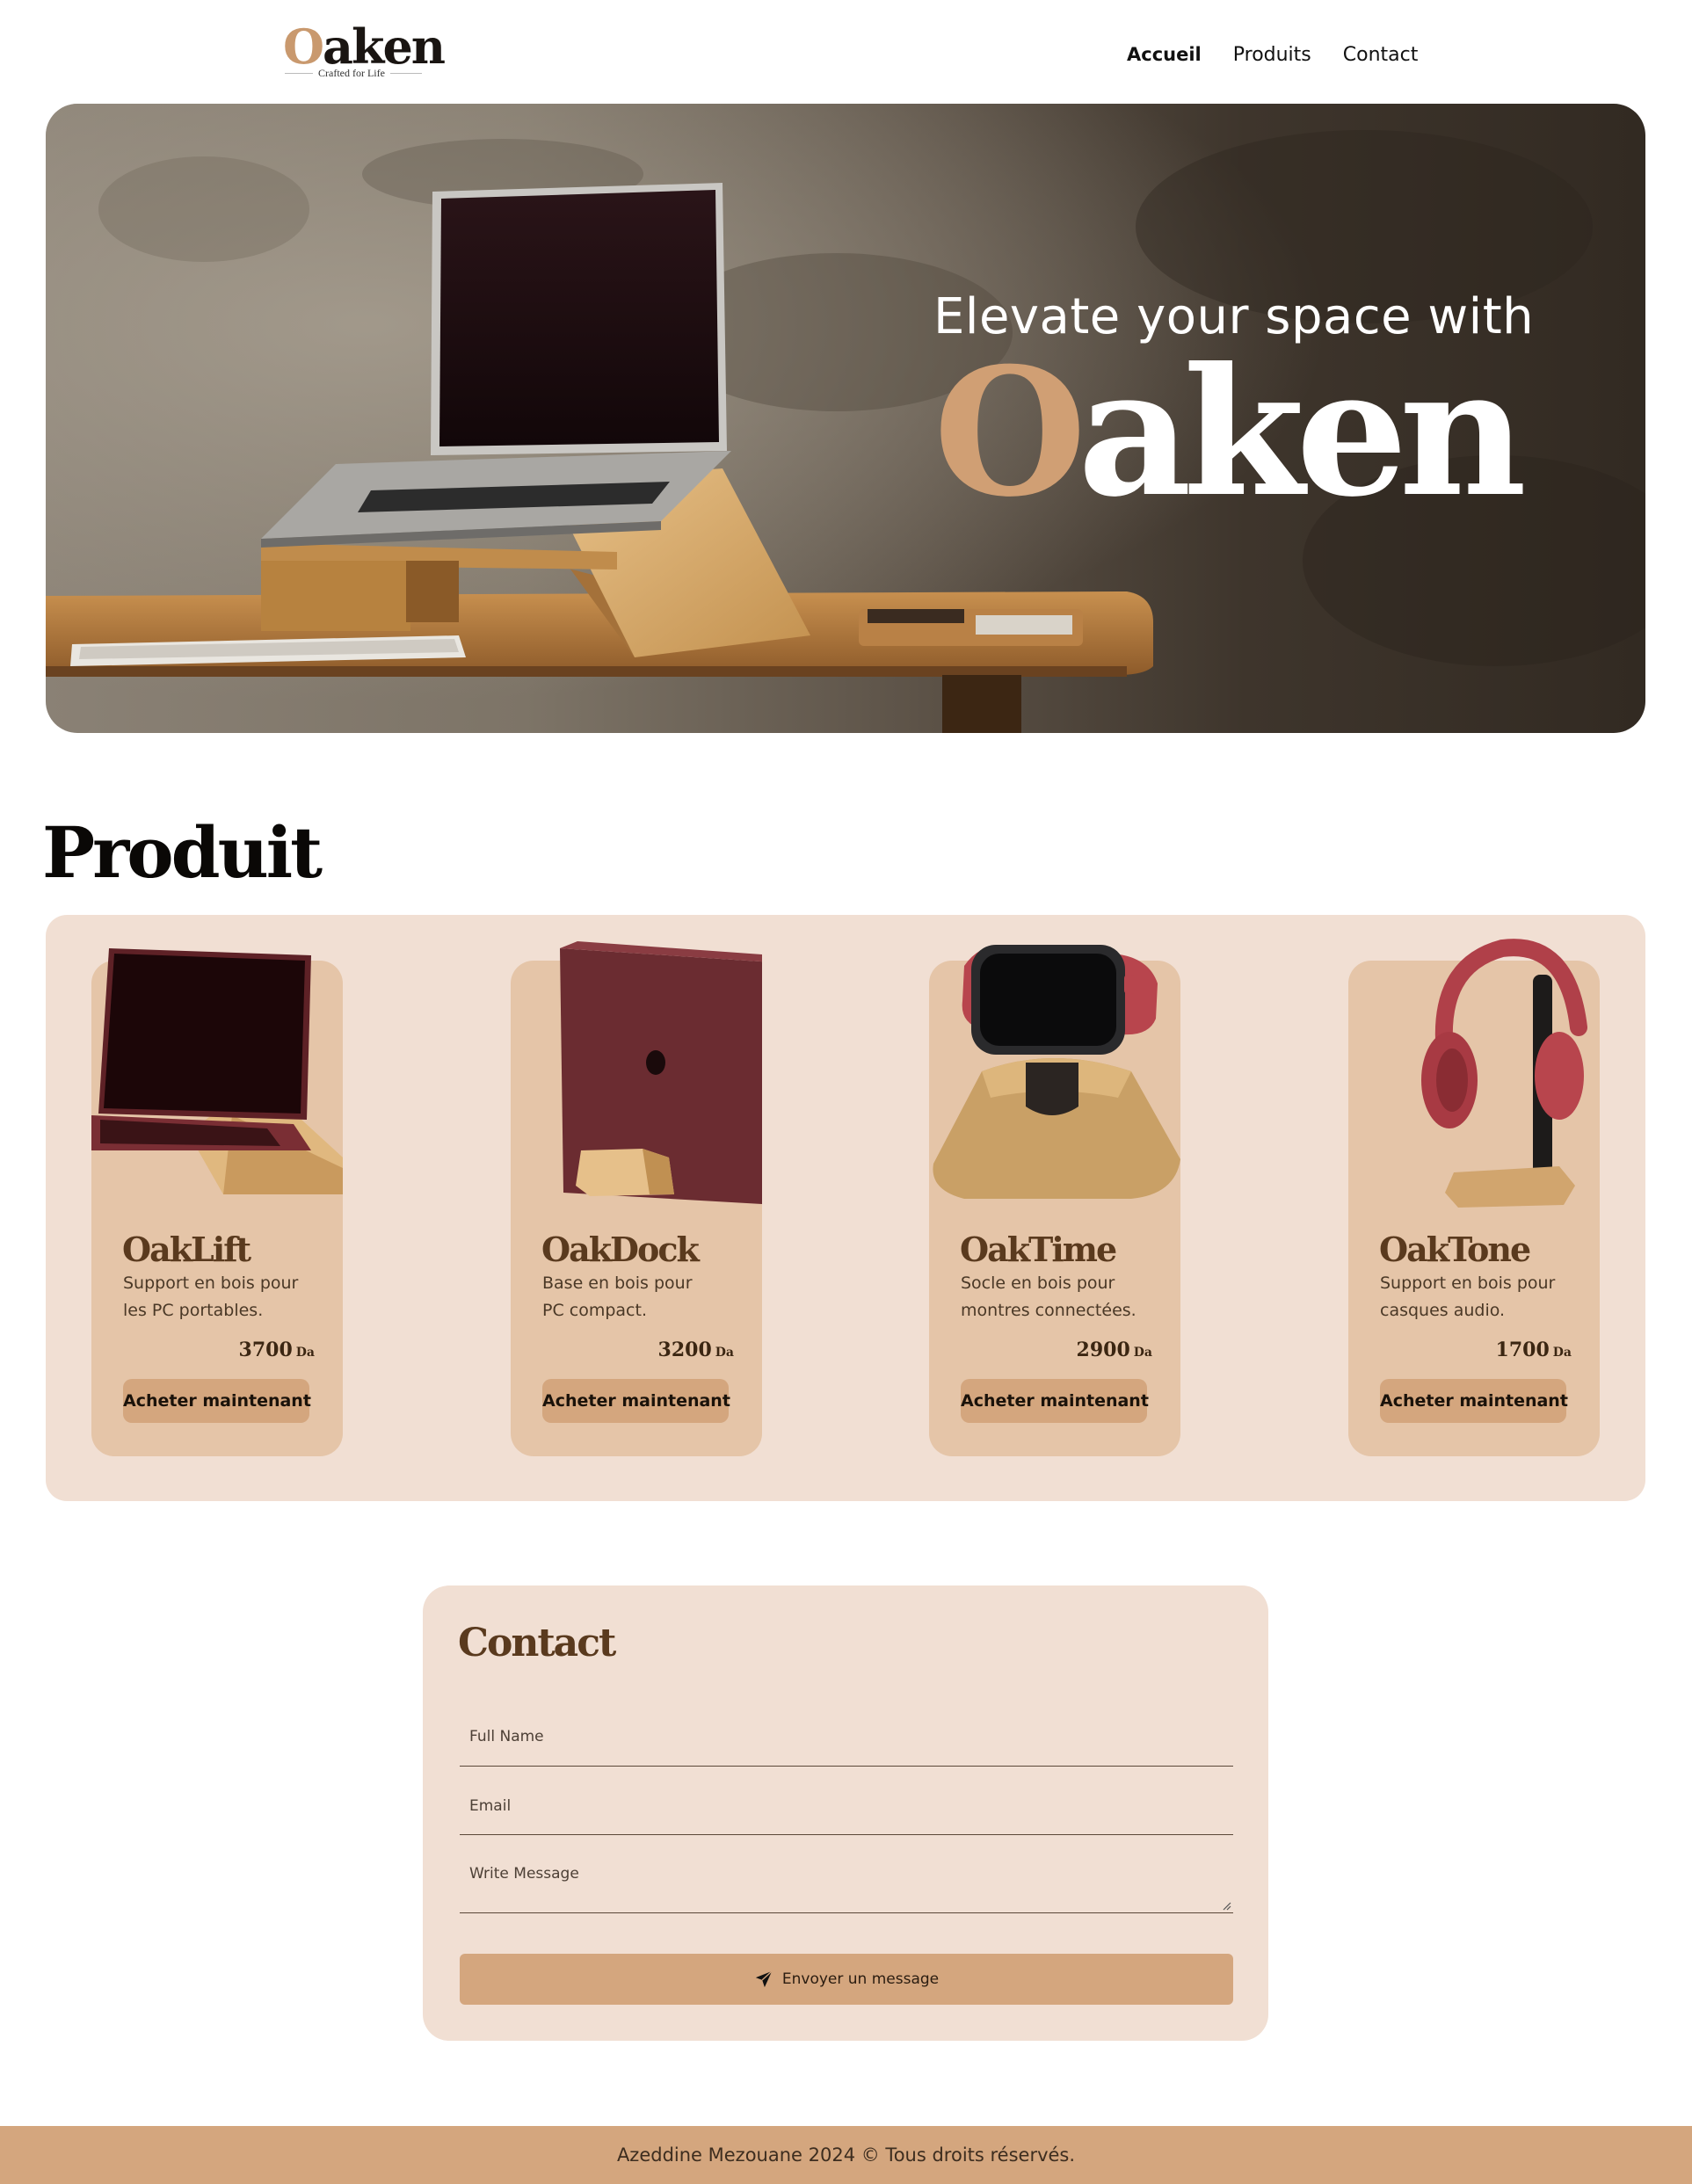 This screenshot has width=1692, height=2184. Describe the element at coordinates (1056, 1072) in the screenshot. I see `watch-stand-image` at that location.